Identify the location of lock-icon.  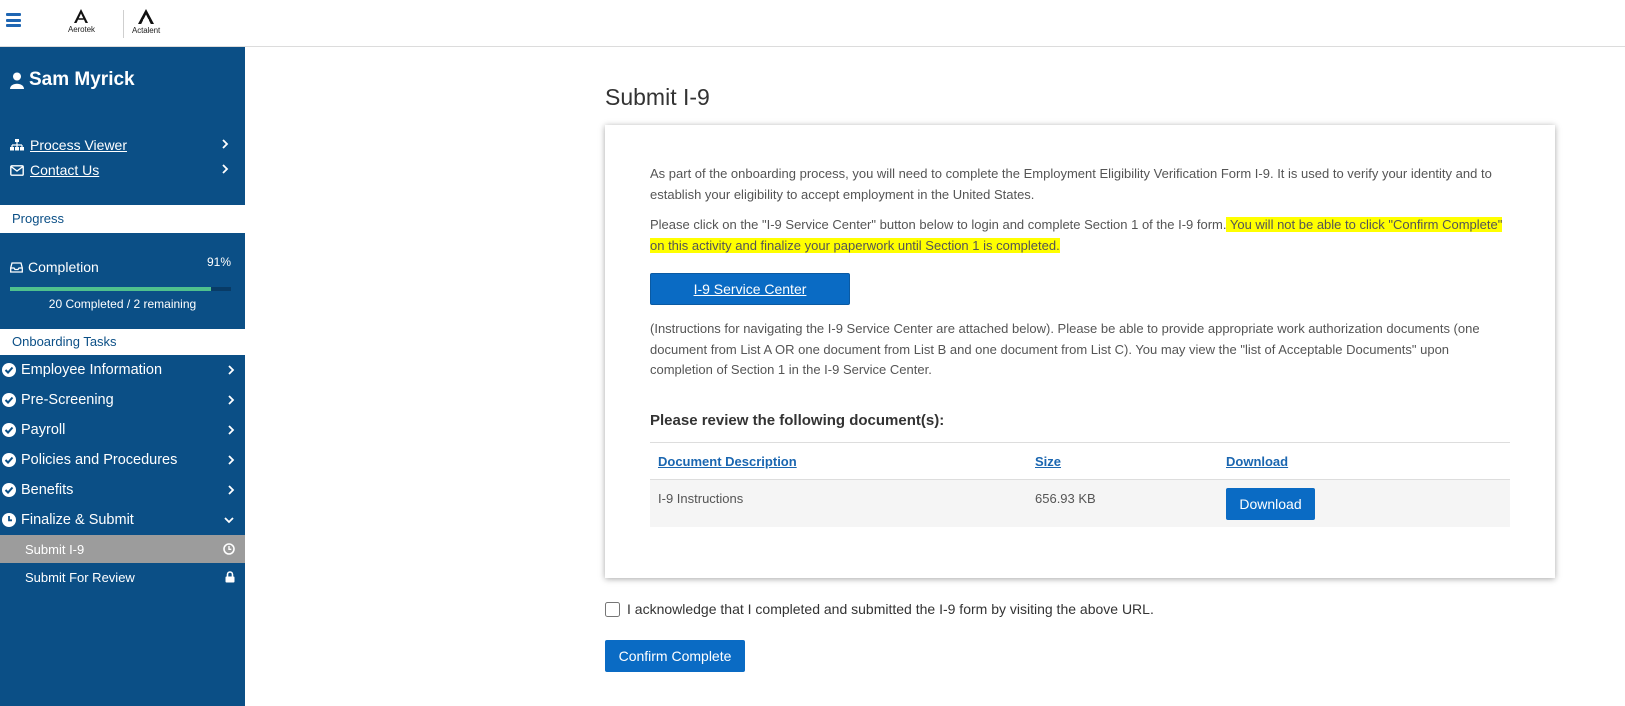
(230, 577).